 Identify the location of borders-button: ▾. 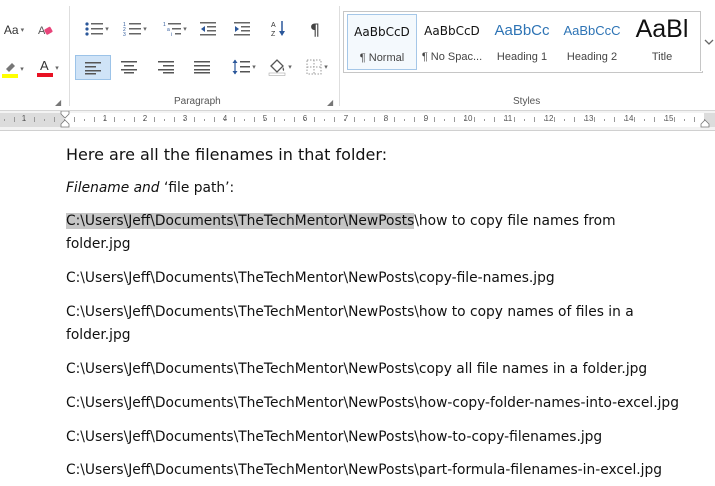
(317, 67).